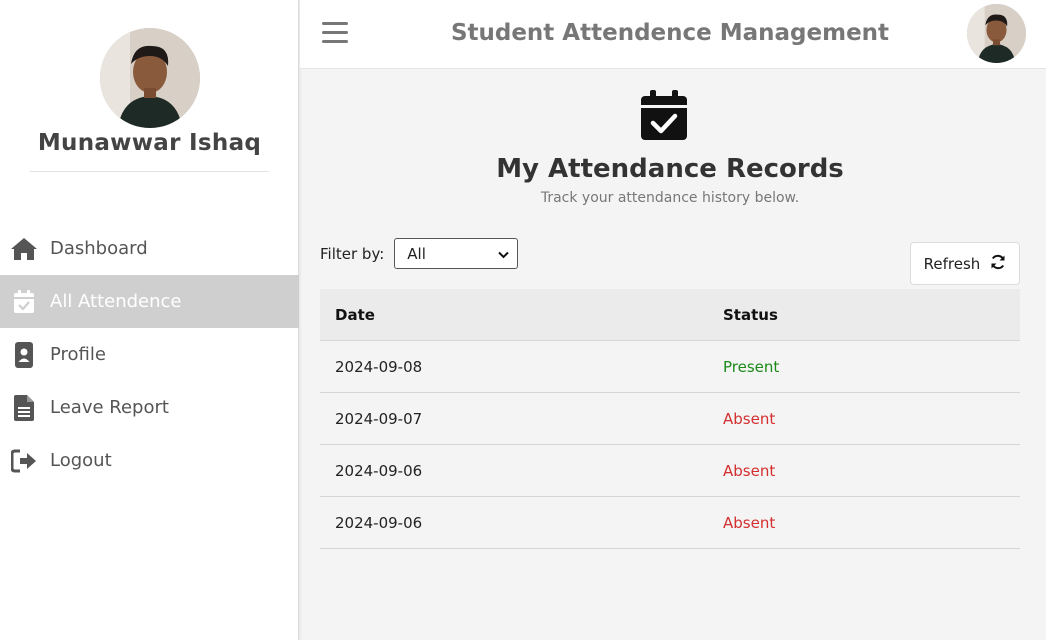 The image size is (1046, 640). Describe the element at coordinates (670, 198) in the screenshot. I see `page-subtitle: Track your attendance history below.` at that location.